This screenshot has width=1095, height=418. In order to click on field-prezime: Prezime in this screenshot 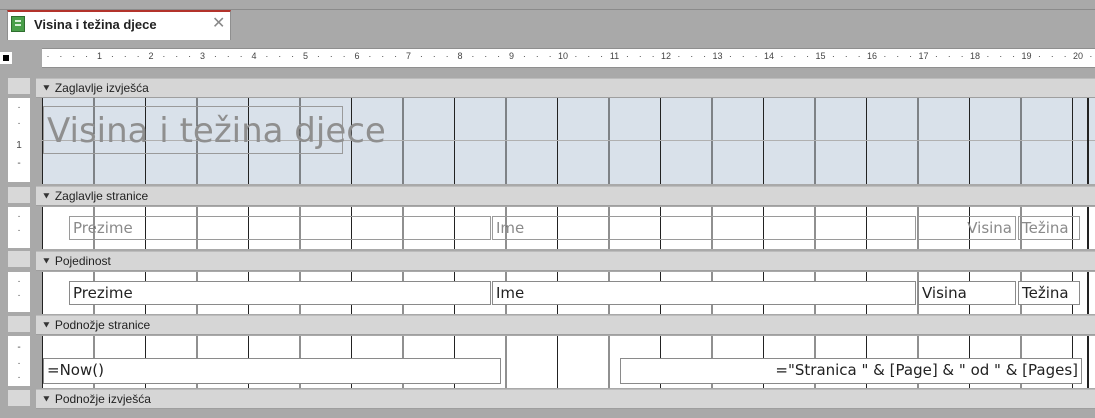, I will do `click(280, 293)`.